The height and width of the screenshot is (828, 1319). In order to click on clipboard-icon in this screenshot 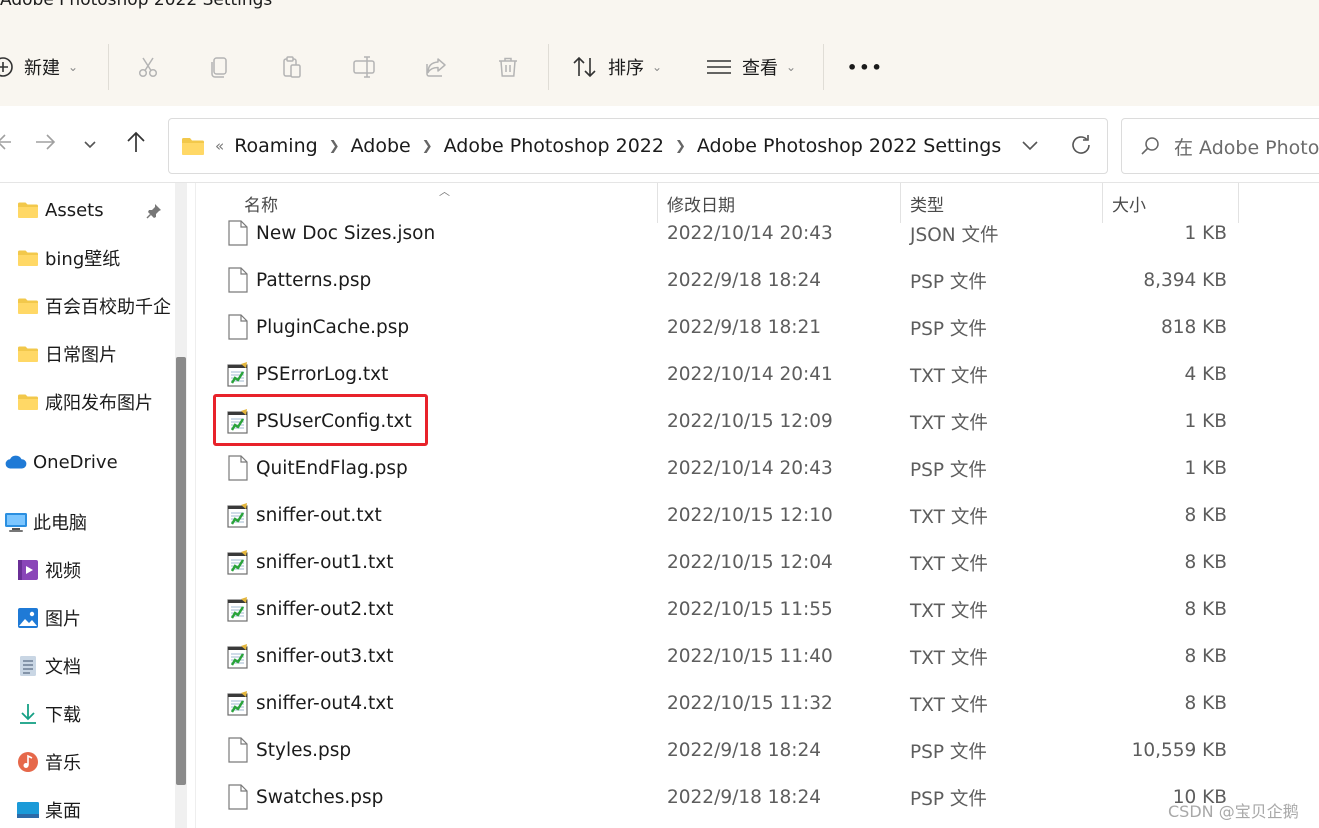, I will do `click(292, 67)`.